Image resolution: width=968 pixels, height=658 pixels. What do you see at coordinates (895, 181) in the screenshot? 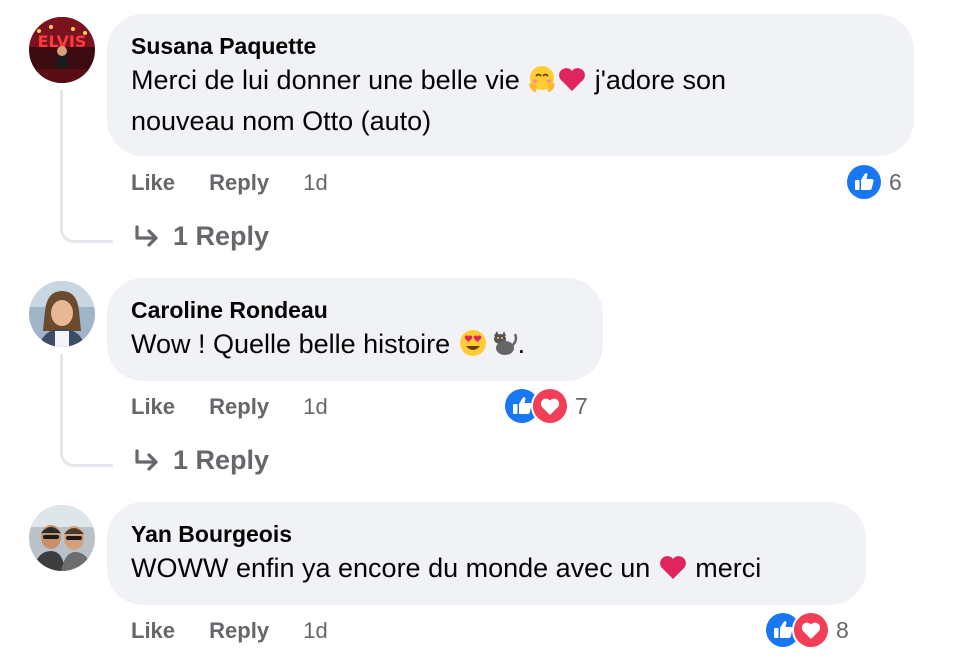
I see `reaction-count: 6` at bounding box center [895, 181].